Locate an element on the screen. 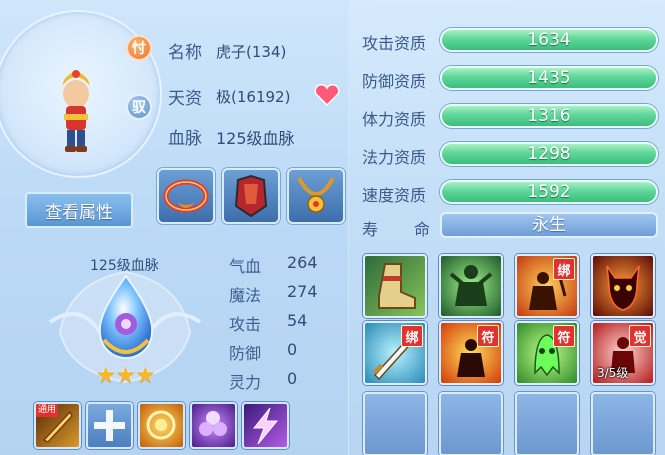 The width and height of the screenshot is (665, 455). stat-row: 气血 264 is located at coordinates (284, 267).